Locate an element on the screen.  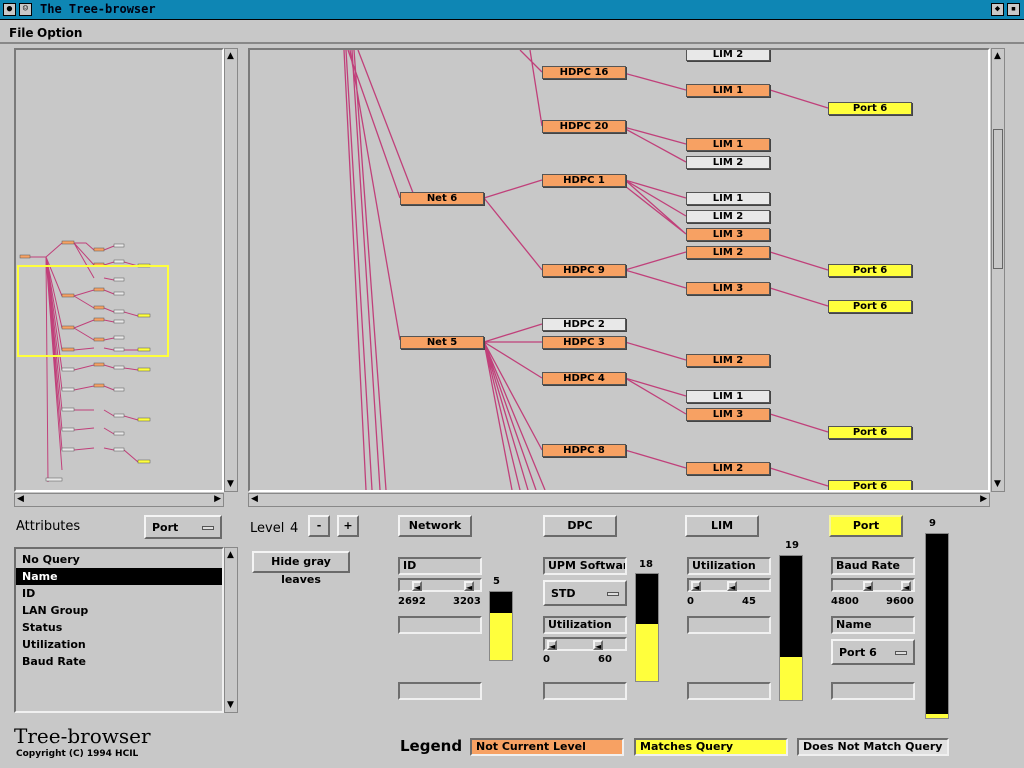
attribute-list-scrollbar: ▲ ▼ is located at coordinates (231, 630).